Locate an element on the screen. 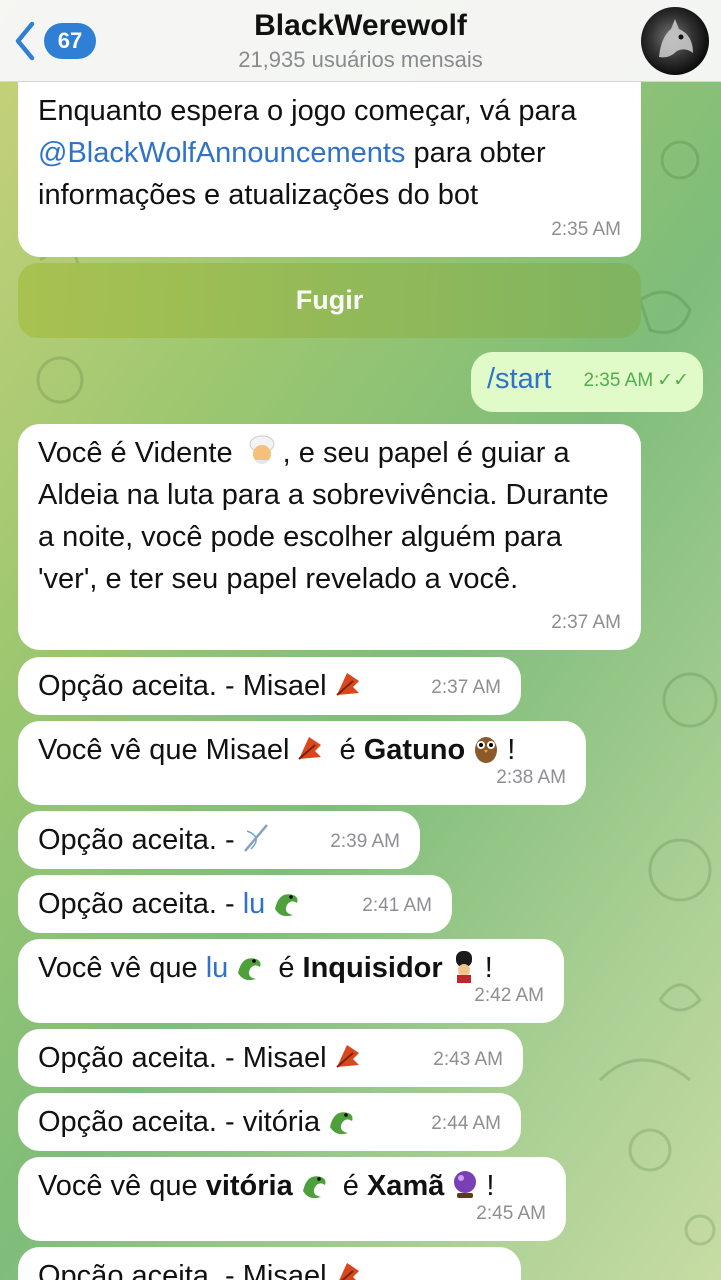  message-text: Você é Vidente is located at coordinates (139, 453).